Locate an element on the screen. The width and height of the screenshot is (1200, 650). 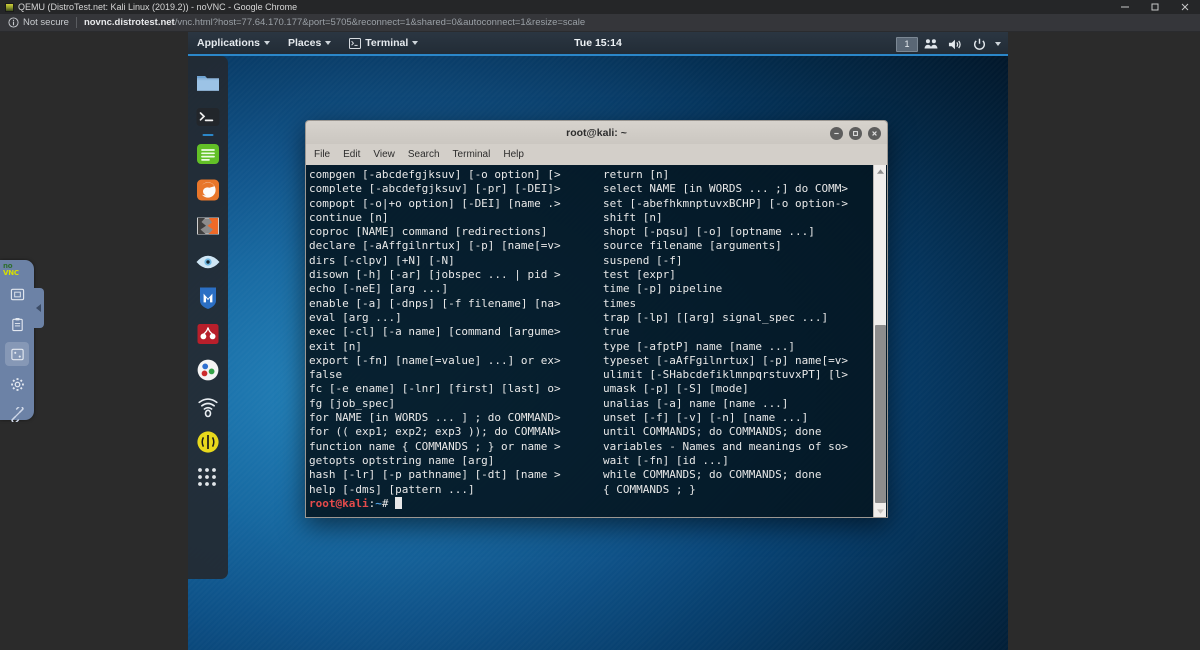
fullscreen-button is located at coordinates (17, 354).